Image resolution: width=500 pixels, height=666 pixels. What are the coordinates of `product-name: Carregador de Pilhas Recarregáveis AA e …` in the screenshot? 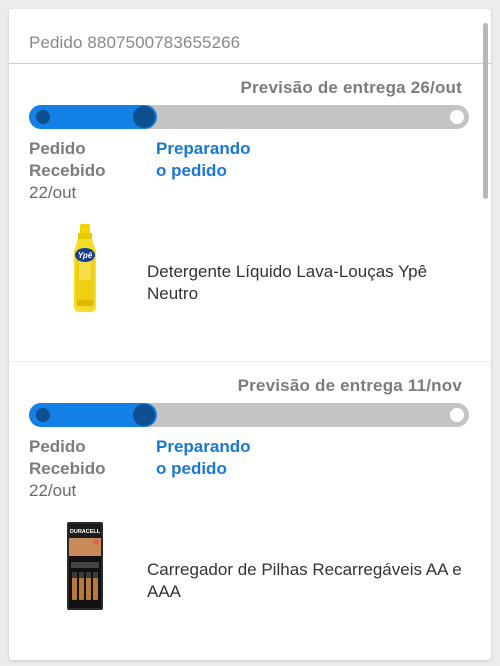 It's located at (304, 580).